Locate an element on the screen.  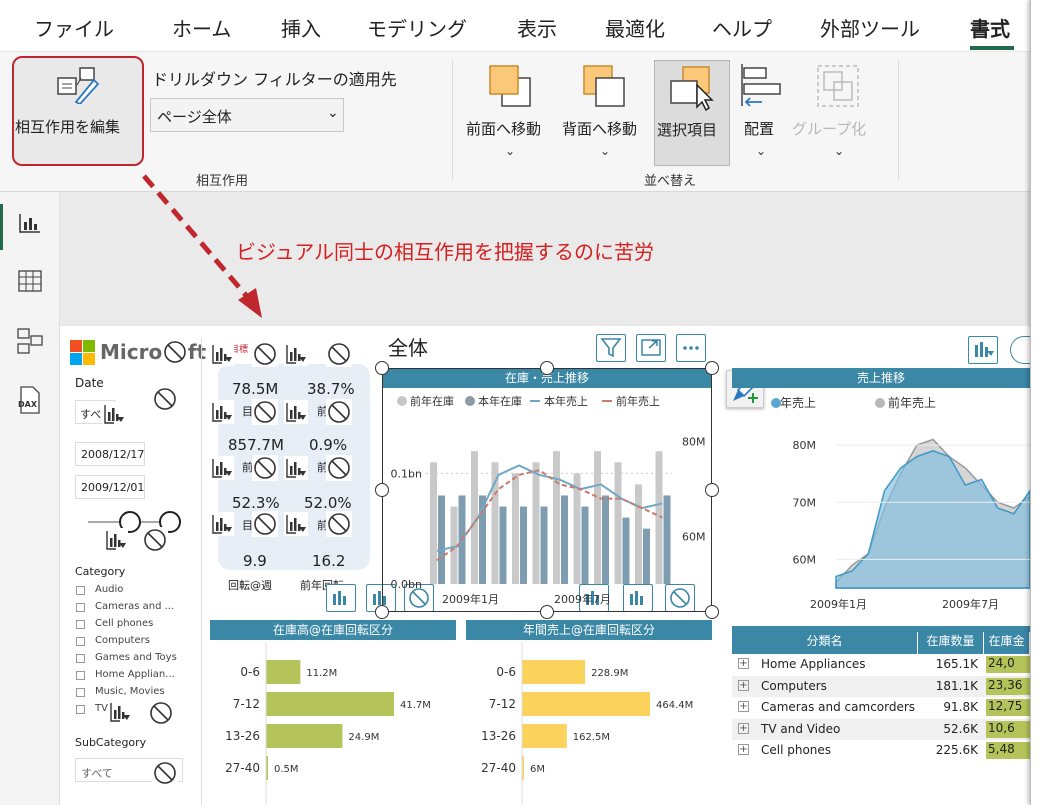
drillthrough-dropdown: ページ全体 ⌄ is located at coordinates (247, 115).